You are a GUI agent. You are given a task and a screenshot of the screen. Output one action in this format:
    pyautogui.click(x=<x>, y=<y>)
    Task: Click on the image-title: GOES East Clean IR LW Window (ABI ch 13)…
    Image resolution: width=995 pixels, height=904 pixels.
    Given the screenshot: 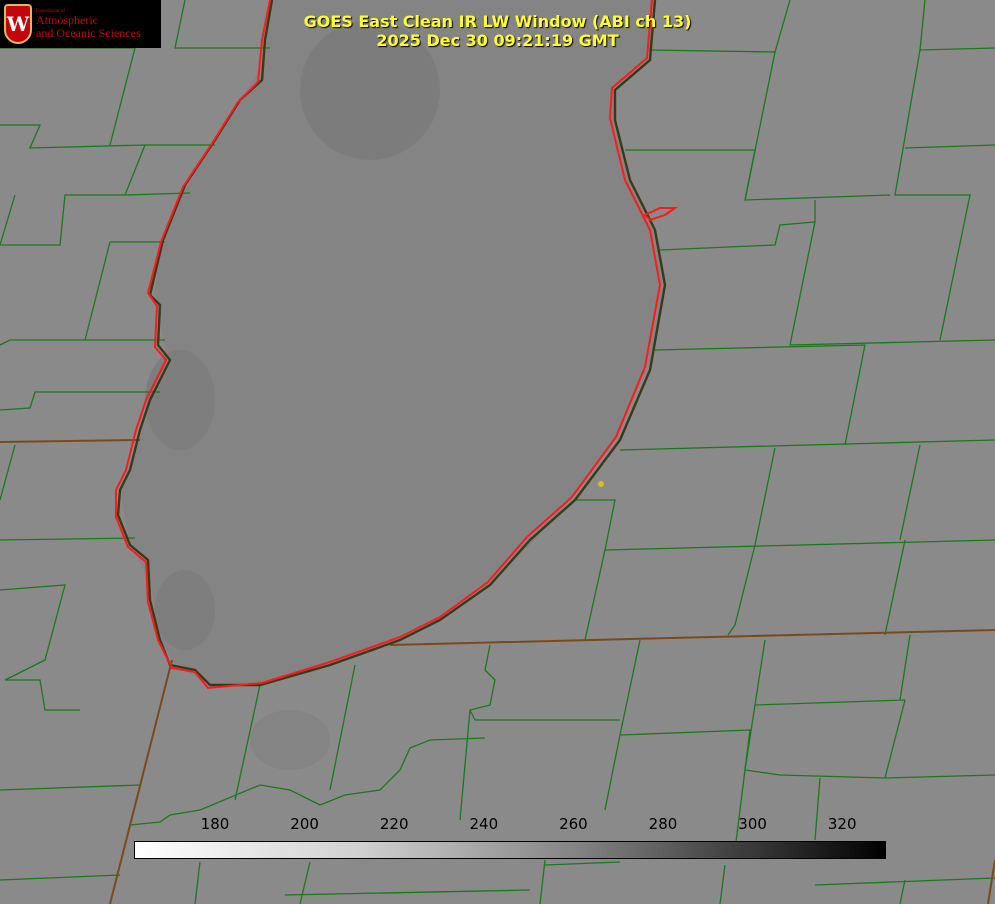 What is the action you would take?
    pyautogui.click(x=497, y=31)
    